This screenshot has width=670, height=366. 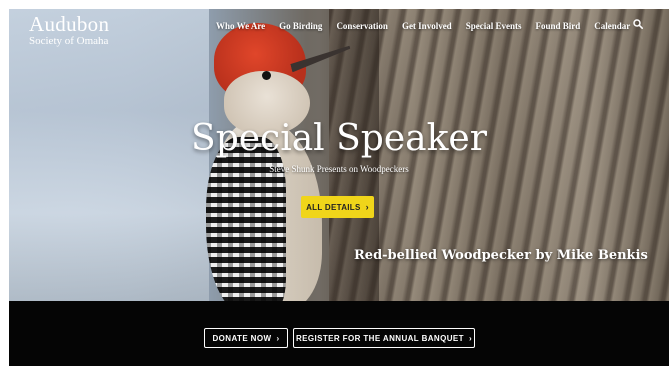 What do you see at coordinates (501, 255) in the screenshot?
I see `photo-caption: Red-bellied Woodpecker by Mike Benkis` at bounding box center [501, 255].